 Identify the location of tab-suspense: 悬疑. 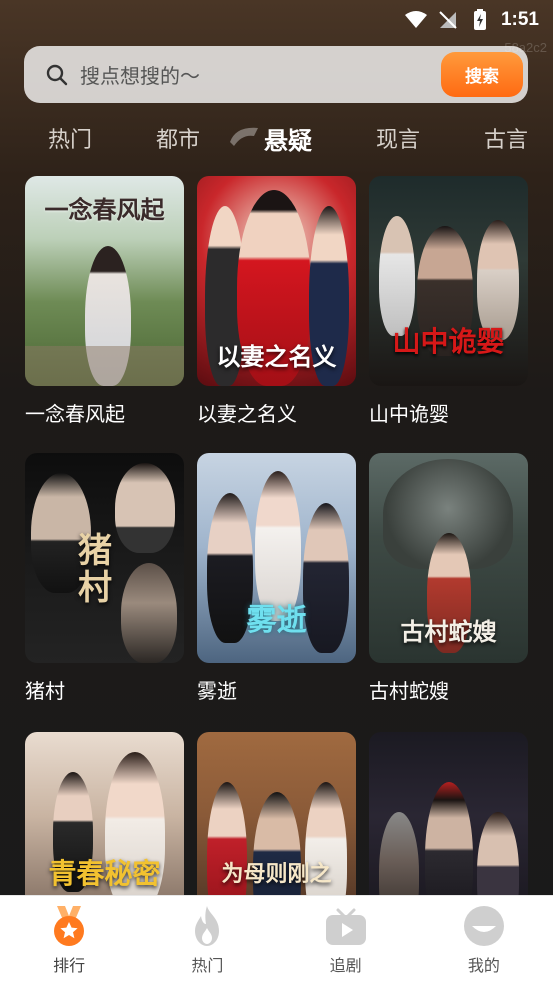
(275, 138).